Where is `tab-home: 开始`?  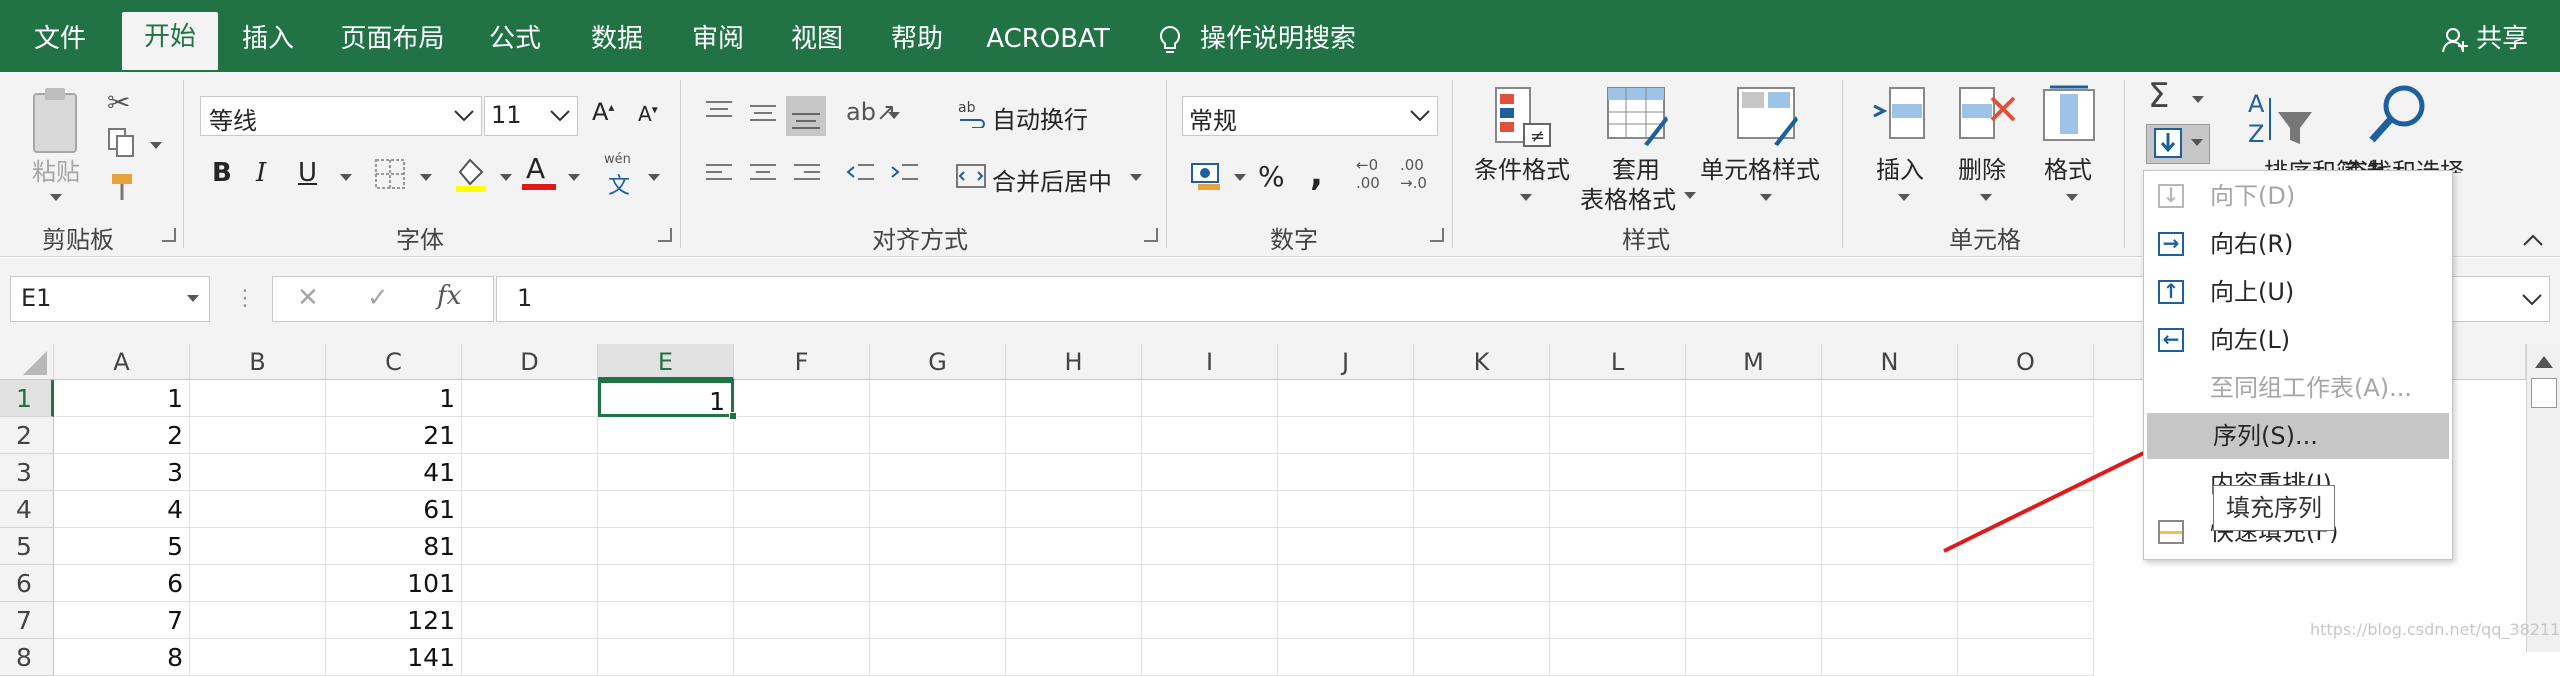 tab-home: 开始 is located at coordinates (170, 41).